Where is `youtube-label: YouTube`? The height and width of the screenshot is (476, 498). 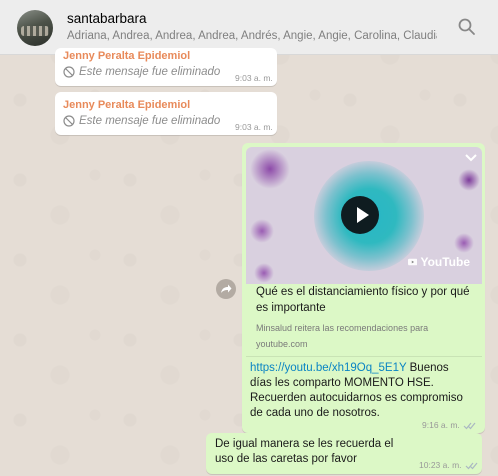 youtube-label: YouTube is located at coordinates (445, 261).